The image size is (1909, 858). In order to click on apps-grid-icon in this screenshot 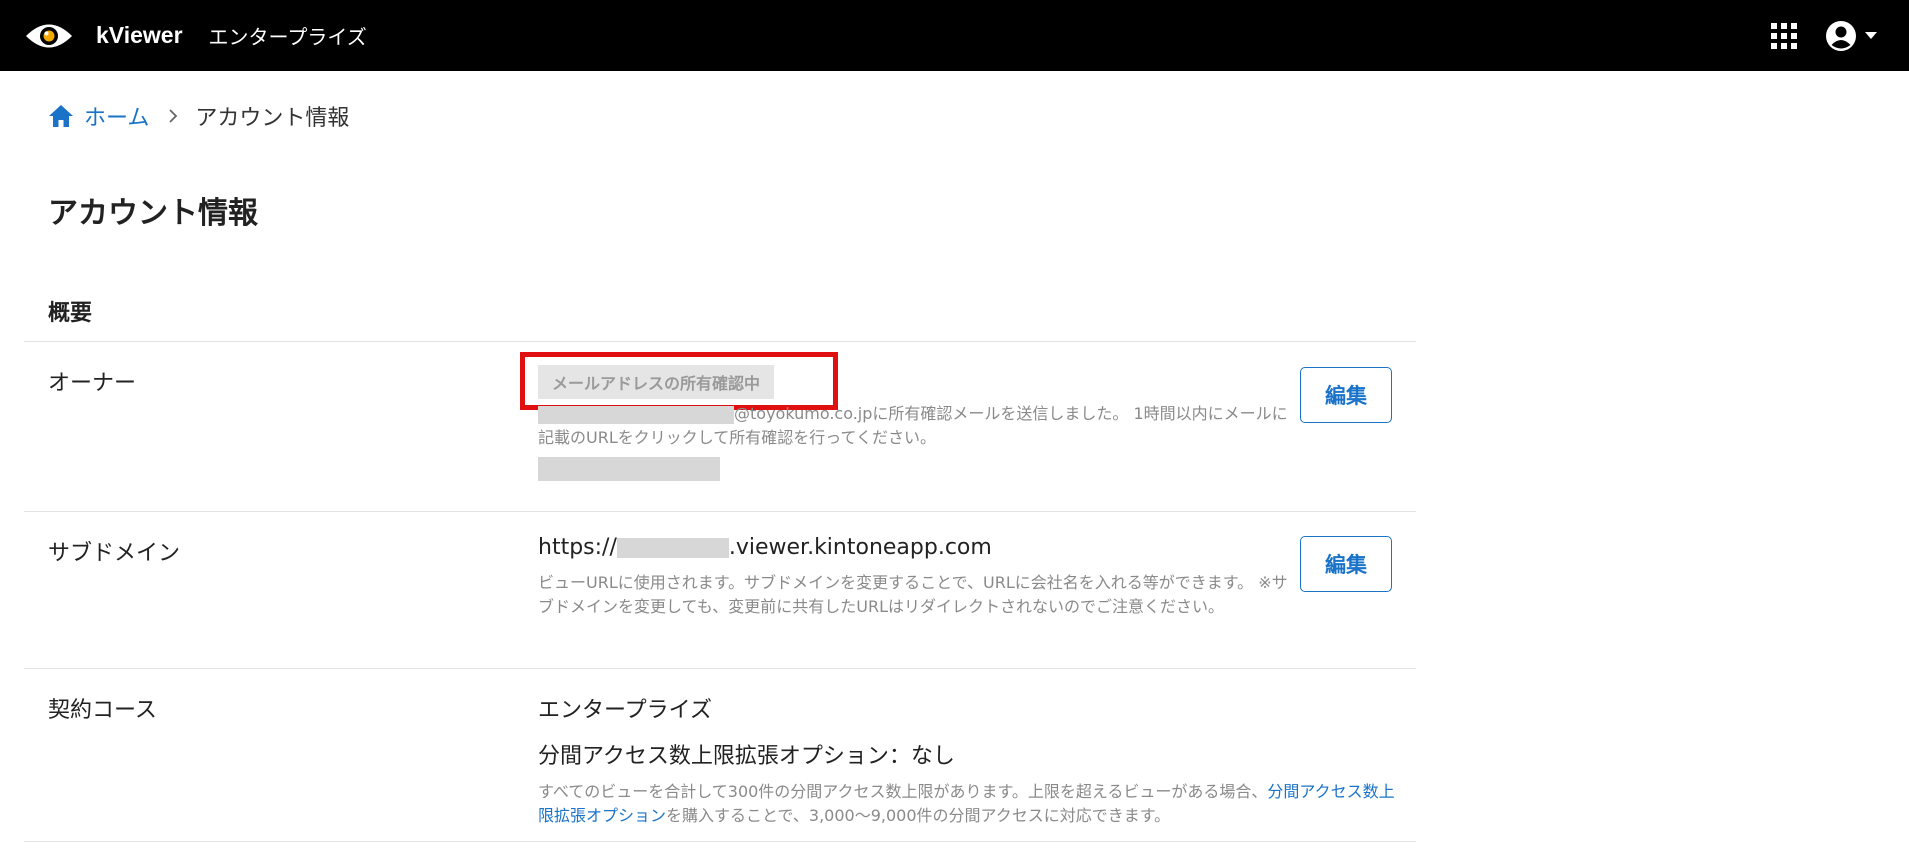, I will do `click(1784, 35)`.